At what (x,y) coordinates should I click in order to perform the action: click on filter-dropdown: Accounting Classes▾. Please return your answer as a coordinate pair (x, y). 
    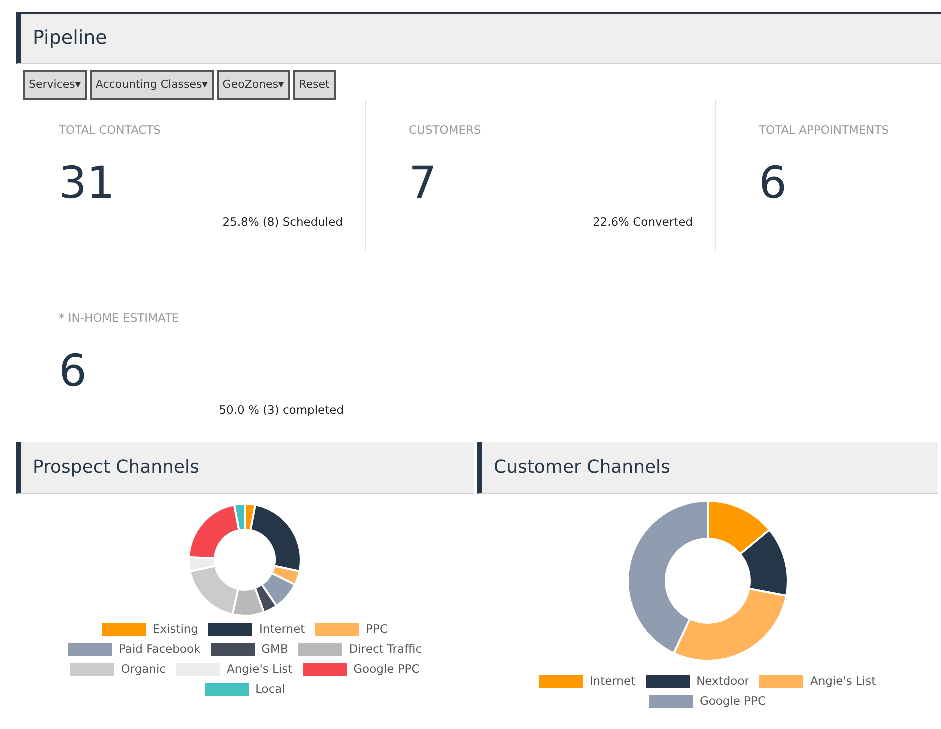
    Looking at the image, I should click on (152, 85).